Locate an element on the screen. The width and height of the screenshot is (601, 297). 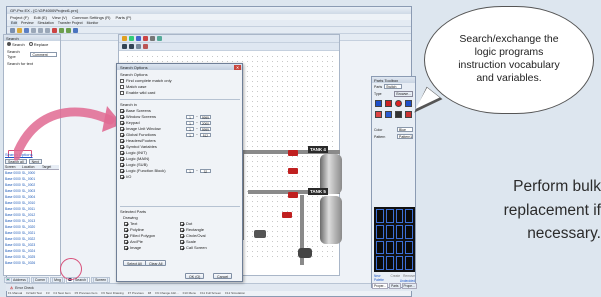
menu-project: Project (F) is located at coordinates (19, 17).